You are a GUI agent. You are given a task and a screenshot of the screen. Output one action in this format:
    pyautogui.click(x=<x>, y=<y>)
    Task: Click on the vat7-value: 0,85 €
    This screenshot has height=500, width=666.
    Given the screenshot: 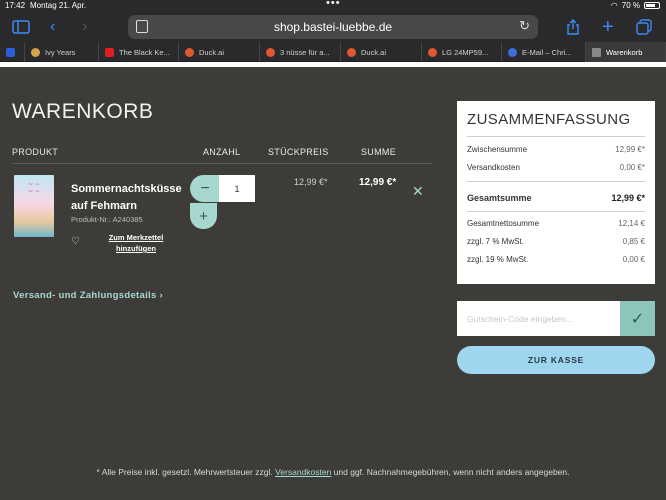 What is the action you would take?
    pyautogui.click(x=633, y=241)
    